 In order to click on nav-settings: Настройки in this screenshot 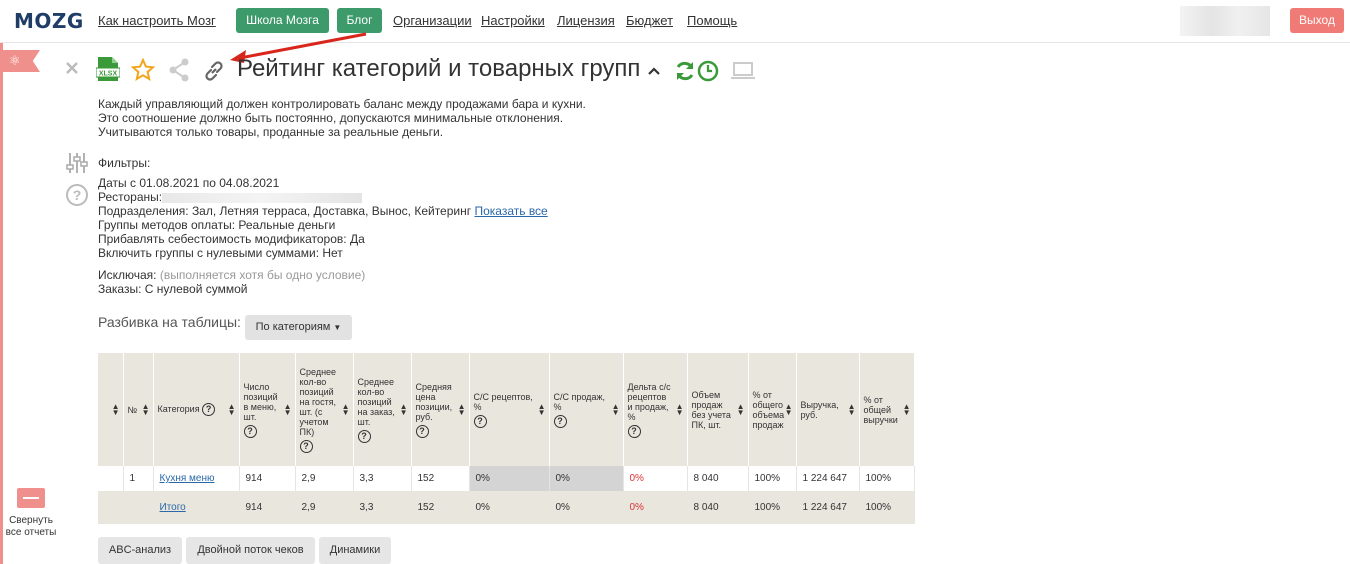, I will do `click(513, 20)`.